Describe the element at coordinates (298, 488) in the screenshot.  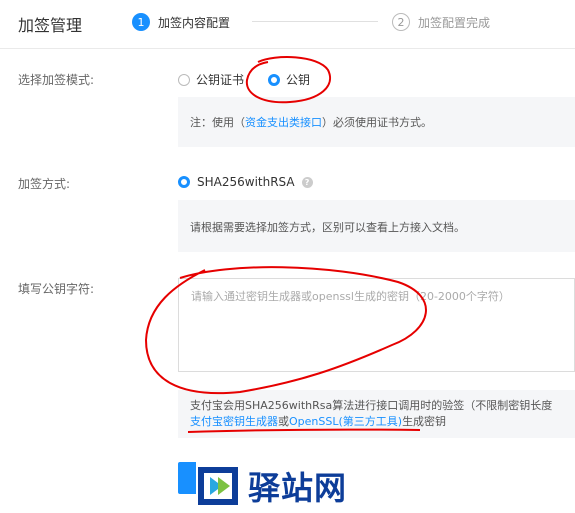
I see `watermark-text: 驿站网` at that location.